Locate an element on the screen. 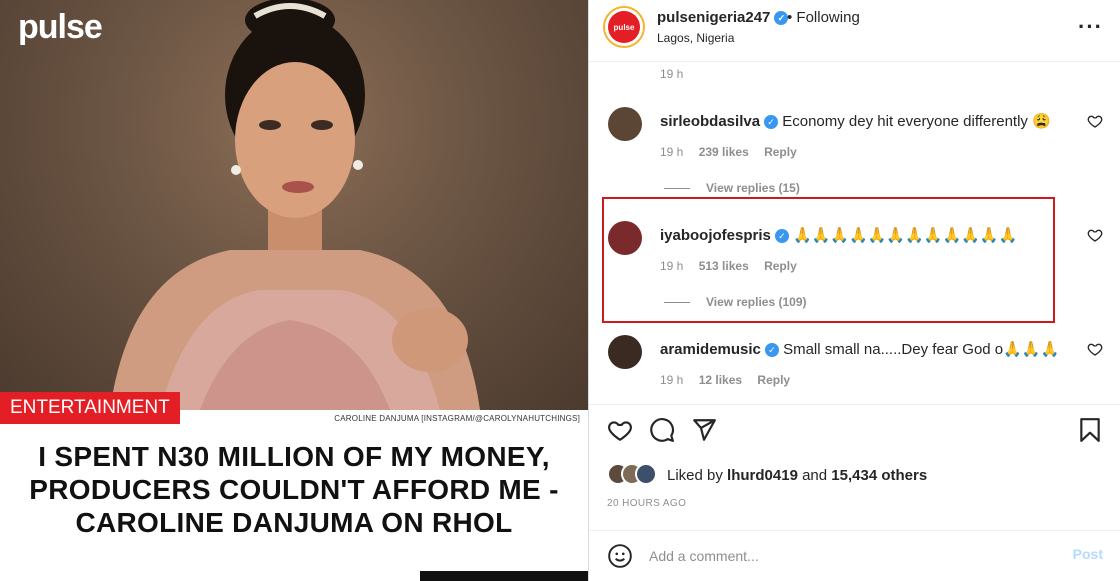  profile-avatar: pulse is located at coordinates (624, 27).